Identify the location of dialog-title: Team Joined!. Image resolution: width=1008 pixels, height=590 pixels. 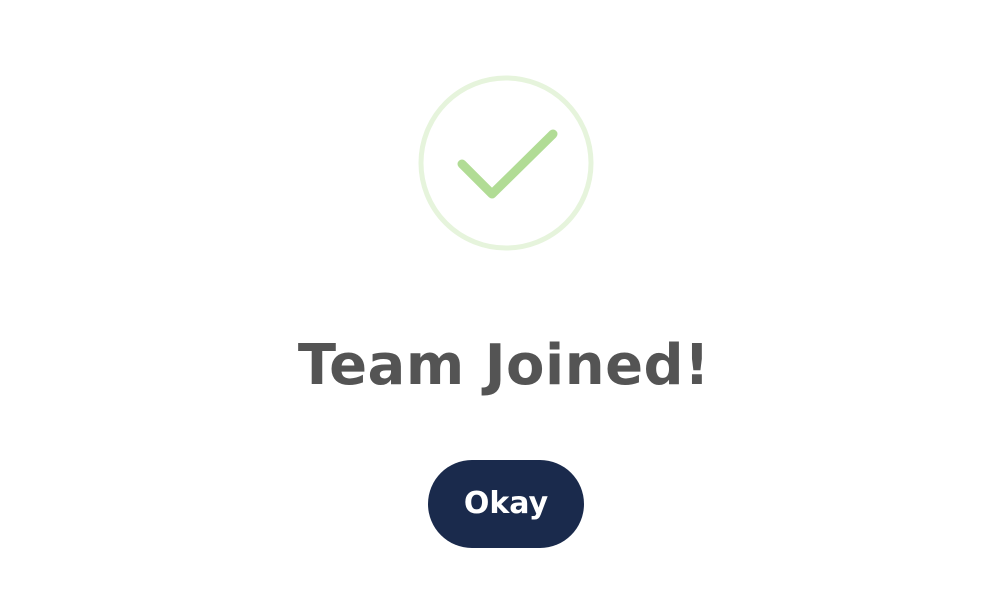
(504, 365).